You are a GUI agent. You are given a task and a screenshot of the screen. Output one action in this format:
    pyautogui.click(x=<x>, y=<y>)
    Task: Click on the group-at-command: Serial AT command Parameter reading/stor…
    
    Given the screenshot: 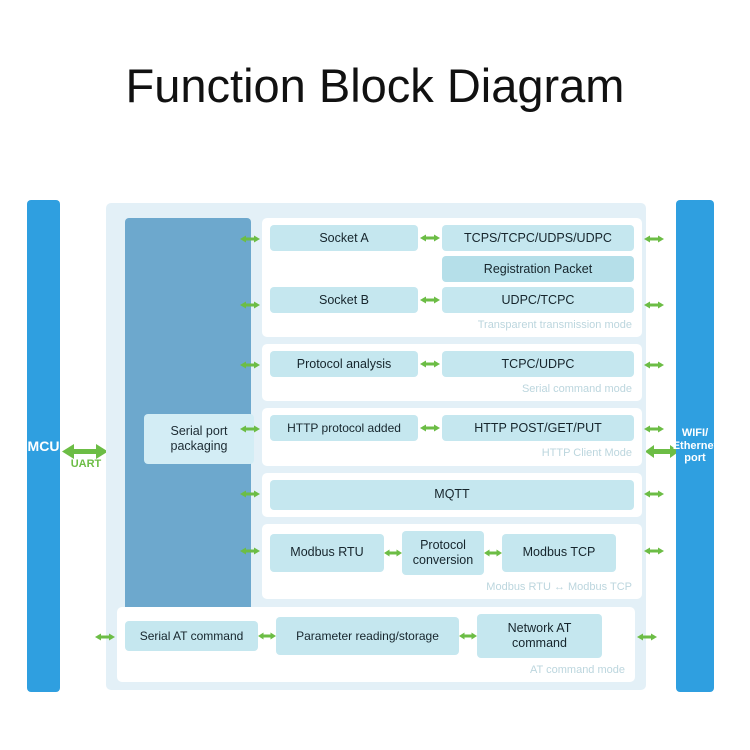 What is the action you would take?
    pyautogui.click(x=376, y=644)
    